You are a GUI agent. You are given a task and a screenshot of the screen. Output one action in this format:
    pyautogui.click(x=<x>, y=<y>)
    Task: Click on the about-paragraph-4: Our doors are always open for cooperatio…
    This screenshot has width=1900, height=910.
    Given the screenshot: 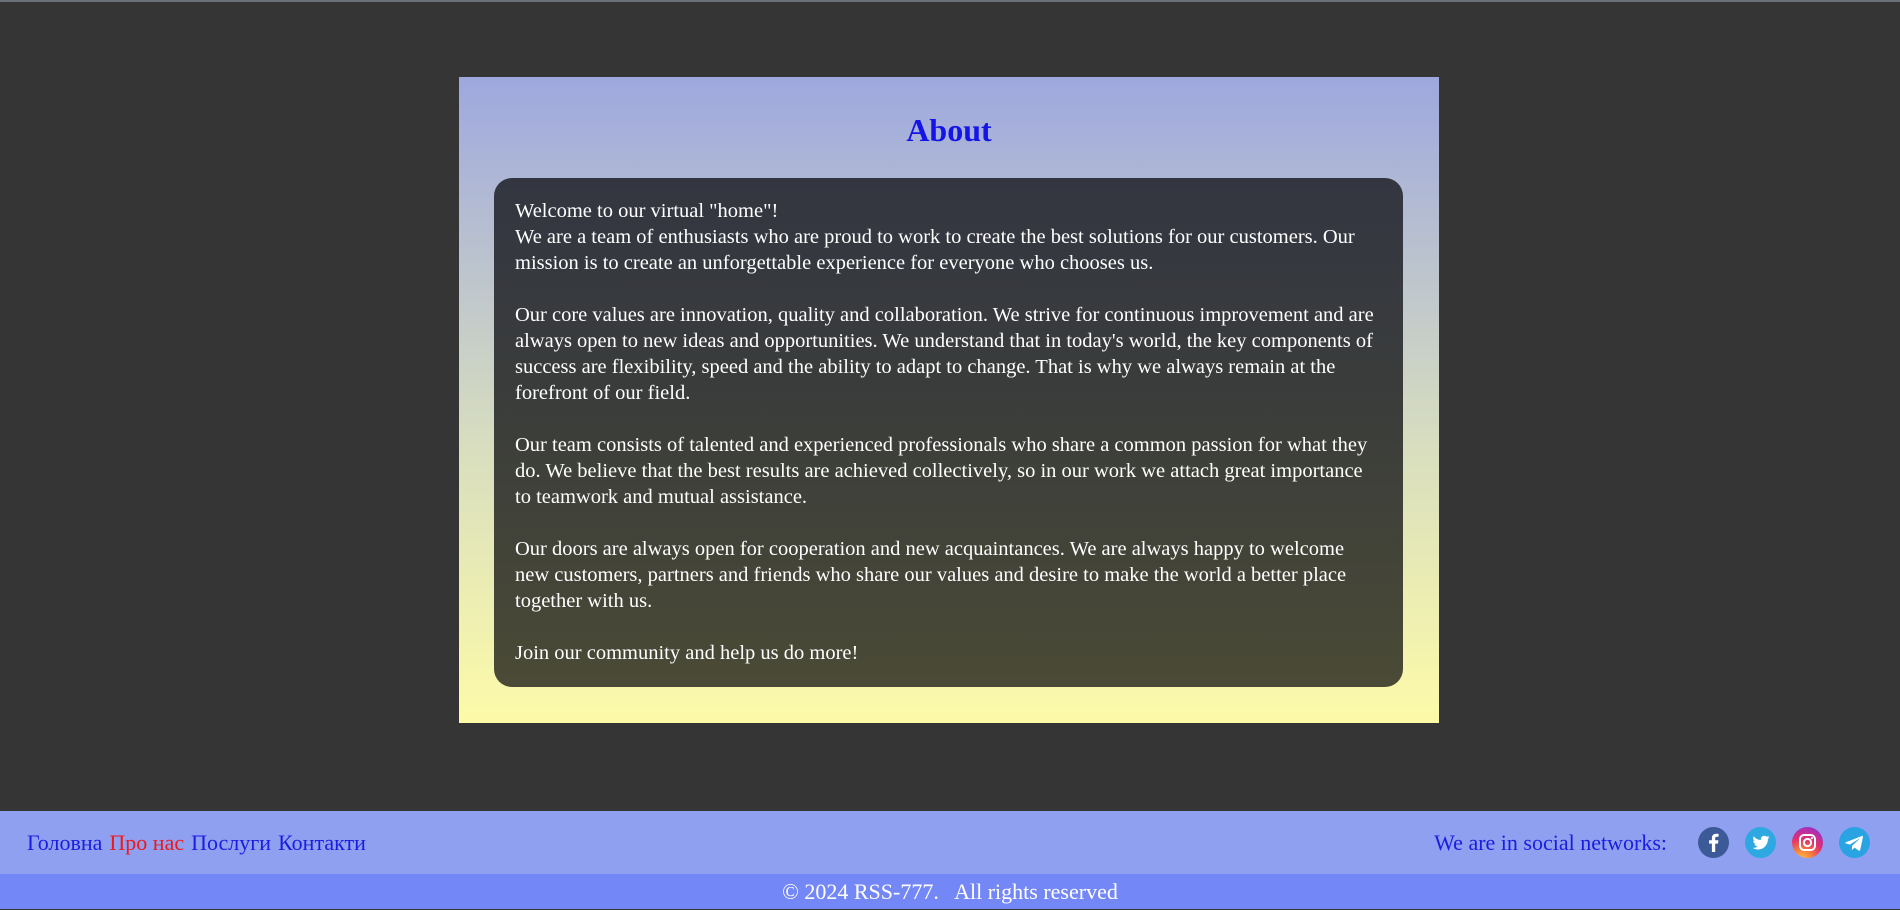 What is the action you would take?
    pyautogui.click(x=931, y=575)
    